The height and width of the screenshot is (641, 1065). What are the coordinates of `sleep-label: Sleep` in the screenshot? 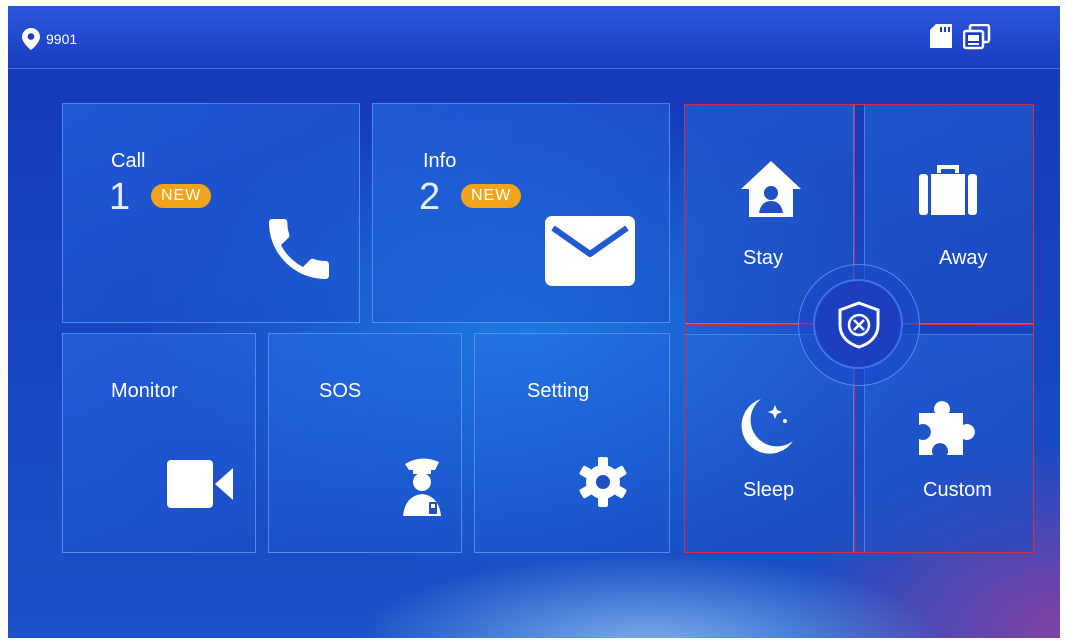 It's located at (769, 490).